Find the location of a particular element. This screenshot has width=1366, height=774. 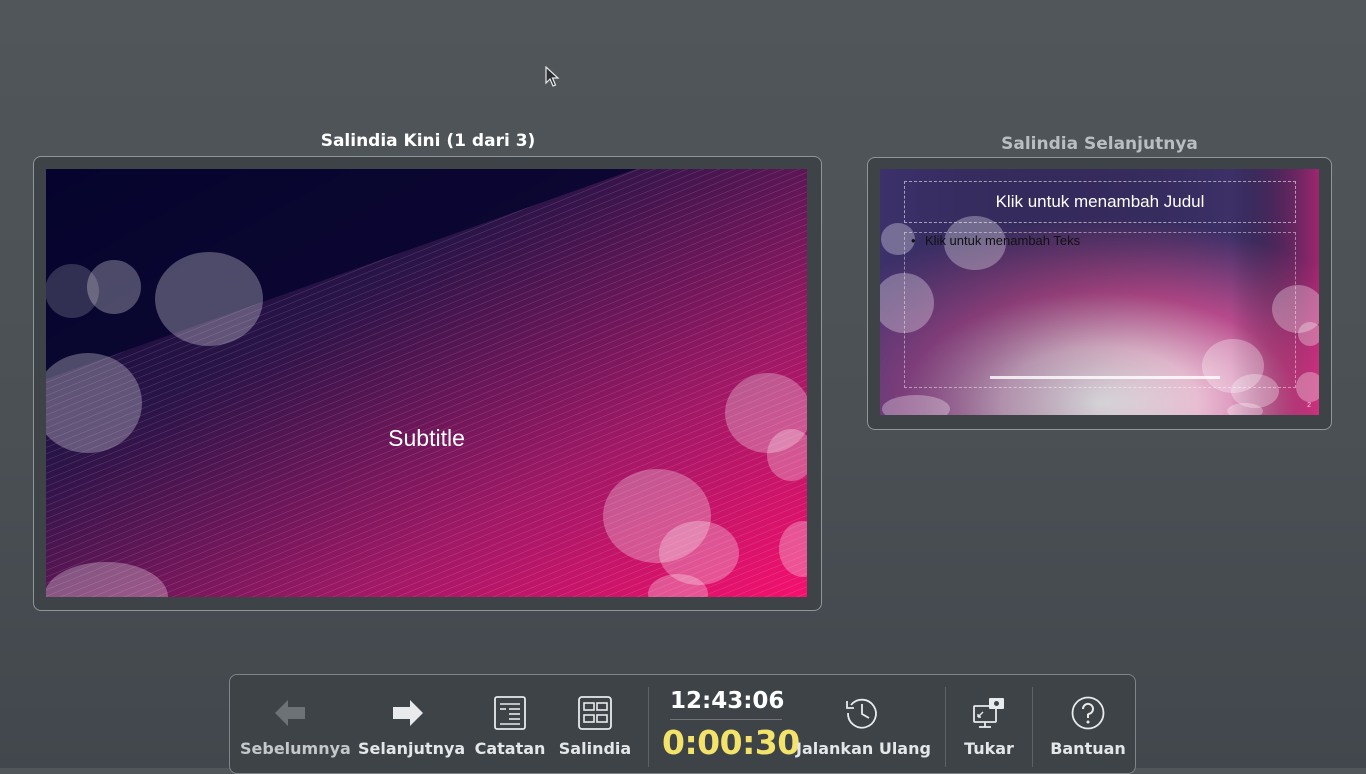

slide-page-number: 2 is located at coordinates (1309, 405).